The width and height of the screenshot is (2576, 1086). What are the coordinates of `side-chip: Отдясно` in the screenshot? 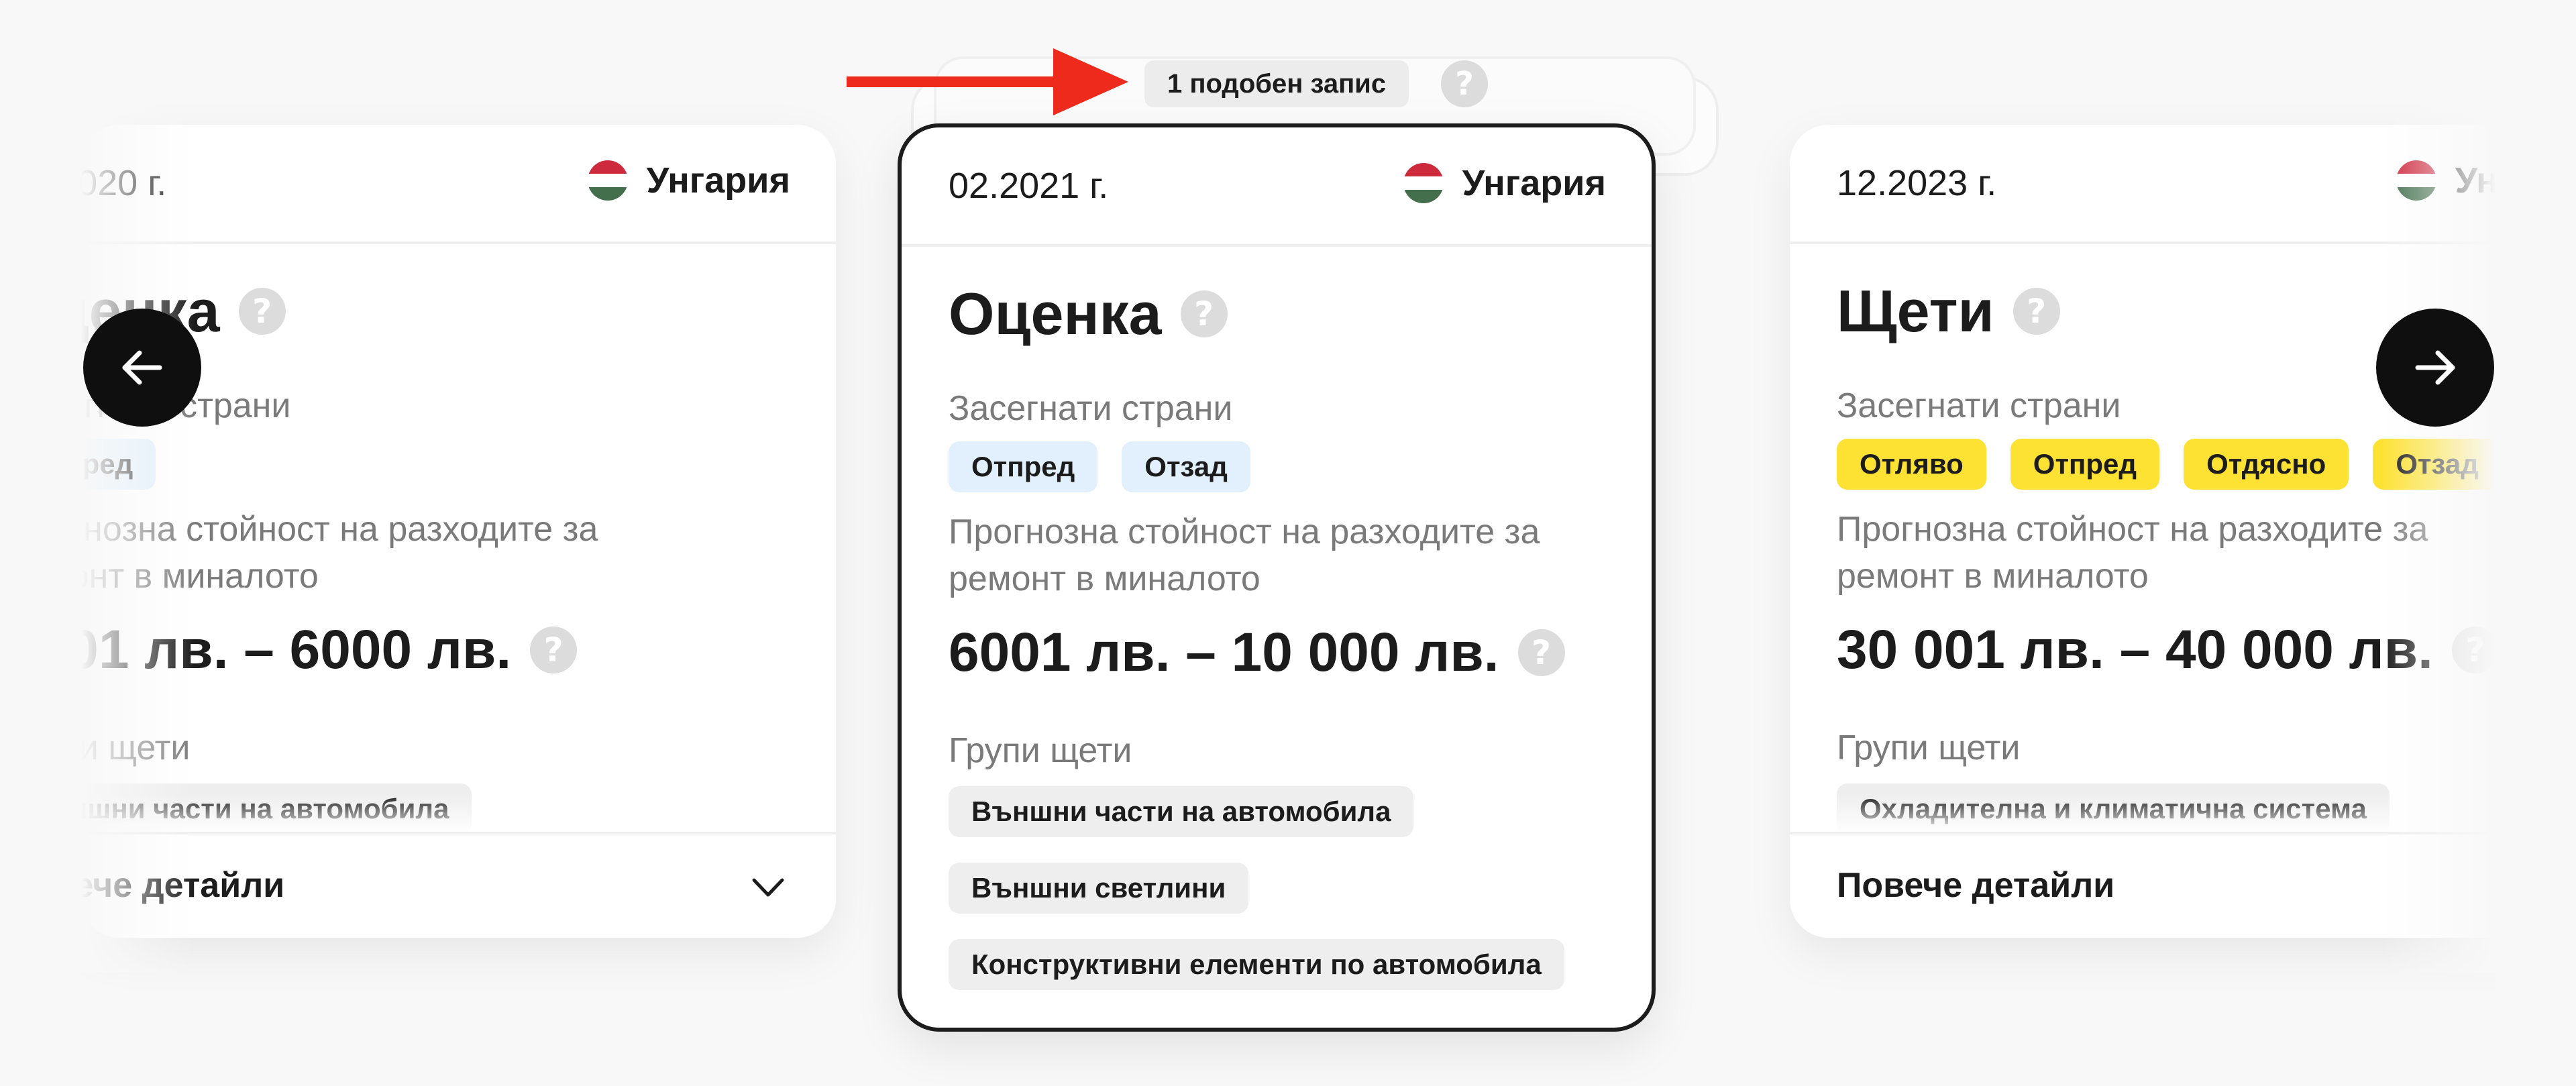 It's located at (2266, 464).